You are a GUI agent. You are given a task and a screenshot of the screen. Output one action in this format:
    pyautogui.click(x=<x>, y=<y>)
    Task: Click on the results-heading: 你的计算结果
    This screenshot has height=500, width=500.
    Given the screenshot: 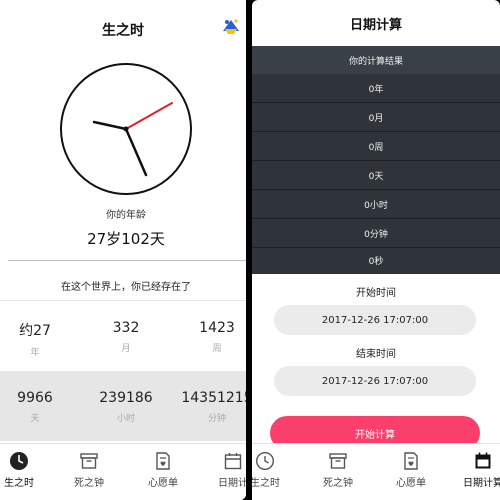 What is the action you would take?
    pyautogui.click(x=376, y=60)
    